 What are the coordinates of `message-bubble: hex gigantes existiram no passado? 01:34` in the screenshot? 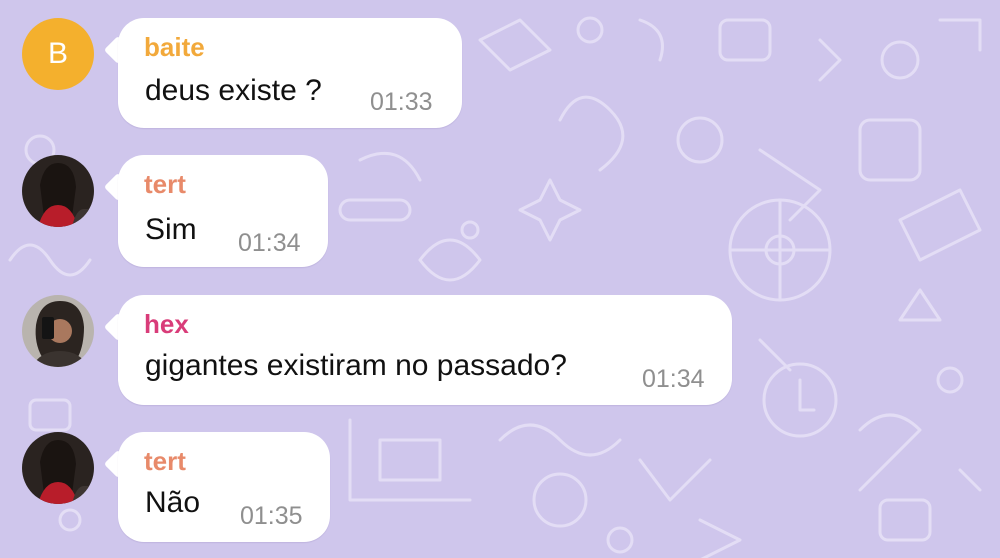 It's located at (425, 350).